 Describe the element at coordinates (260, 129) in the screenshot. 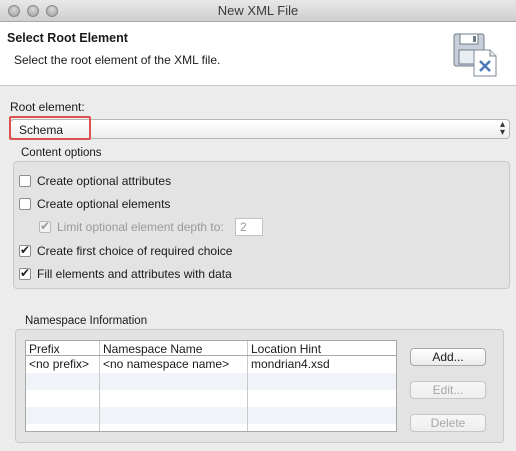

I see `root-element-select: Schema ▴ ▾` at that location.